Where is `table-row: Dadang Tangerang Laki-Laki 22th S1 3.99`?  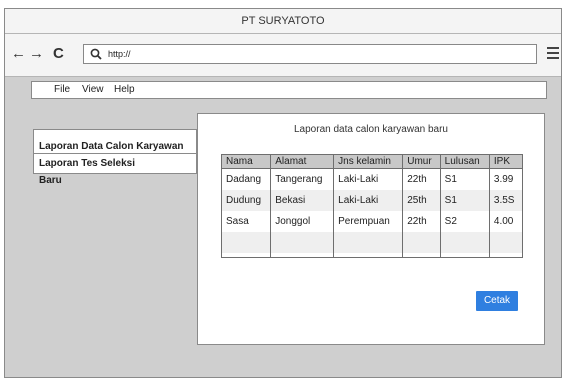 table-row: Dadang Tangerang Laki-Laki 22th S1 3.99 is located at coordinates (372, 179).